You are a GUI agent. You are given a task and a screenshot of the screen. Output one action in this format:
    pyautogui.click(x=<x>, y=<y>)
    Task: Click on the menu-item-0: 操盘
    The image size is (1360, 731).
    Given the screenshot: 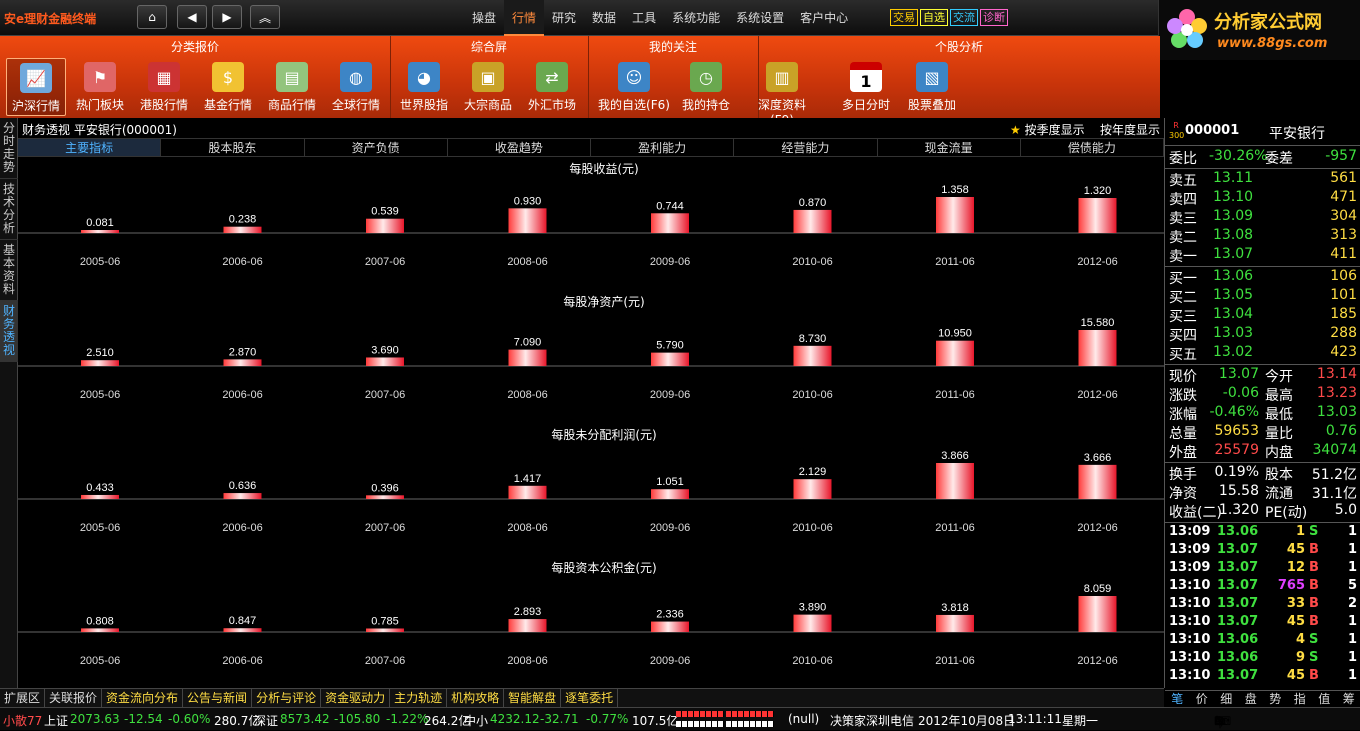 What is the action you would take?
    pyautogui.click(x=484, y=18)
    